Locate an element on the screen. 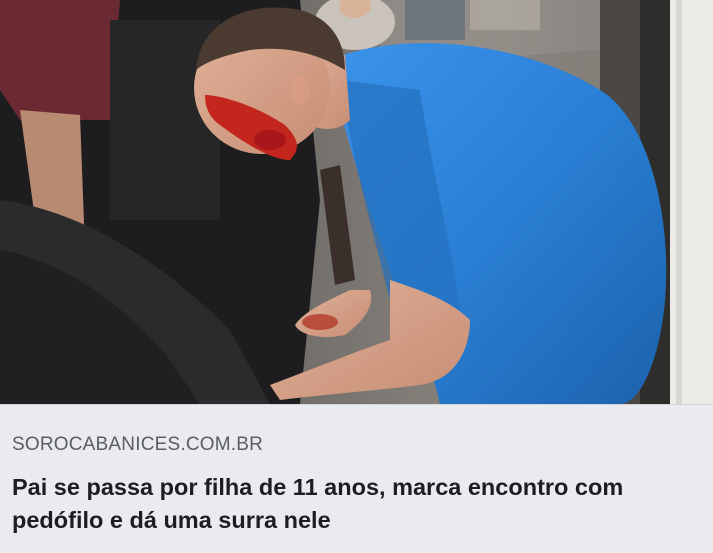  source-domain: SOROCABANICES.COM.BR is located at coordinates (138, 444).